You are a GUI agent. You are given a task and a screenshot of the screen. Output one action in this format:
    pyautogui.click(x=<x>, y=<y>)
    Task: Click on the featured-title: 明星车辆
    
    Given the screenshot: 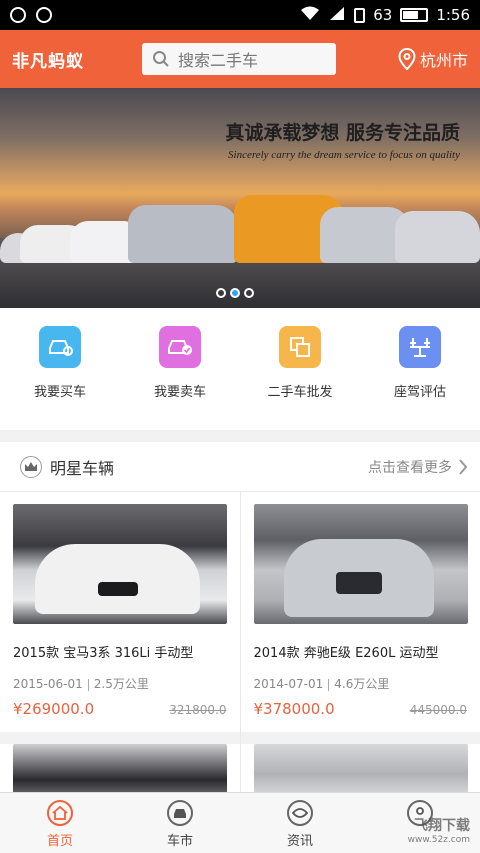 What is the action you would take?
    pyautogui.click(x=82, y=468)
    